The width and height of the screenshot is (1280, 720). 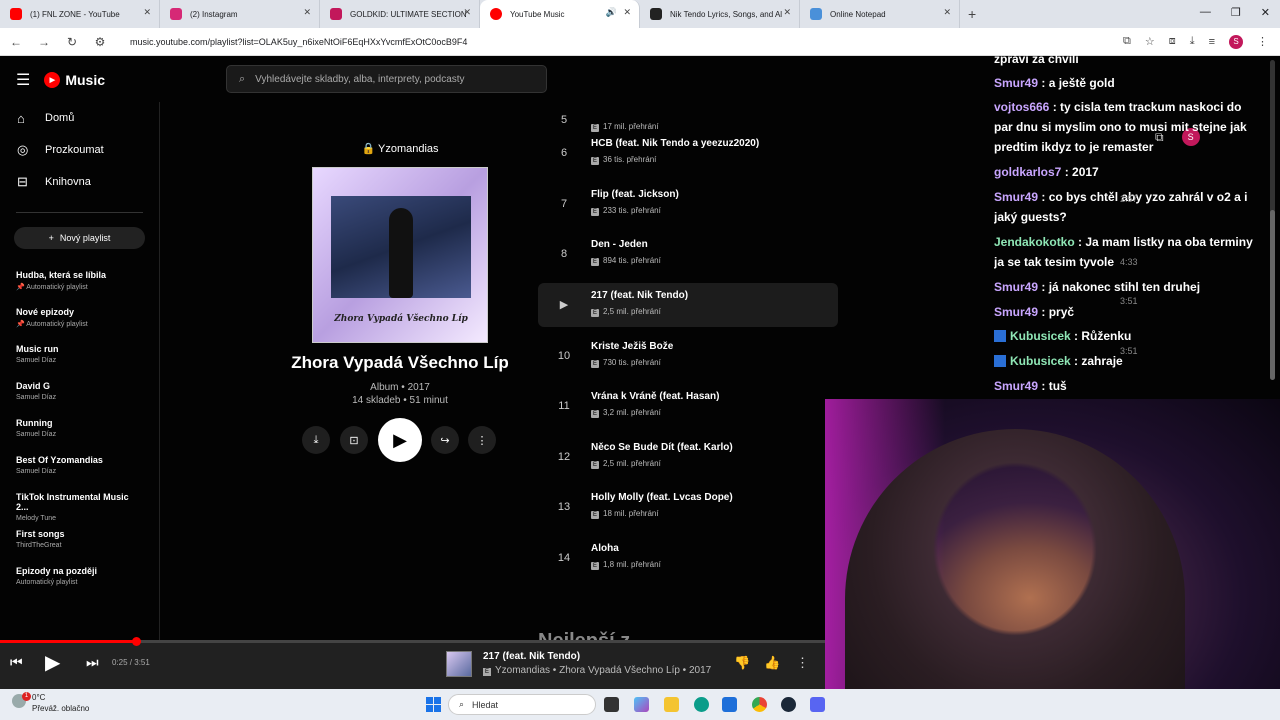 I want to click on dislike-icon: 👎, so click(x=742, y=663).